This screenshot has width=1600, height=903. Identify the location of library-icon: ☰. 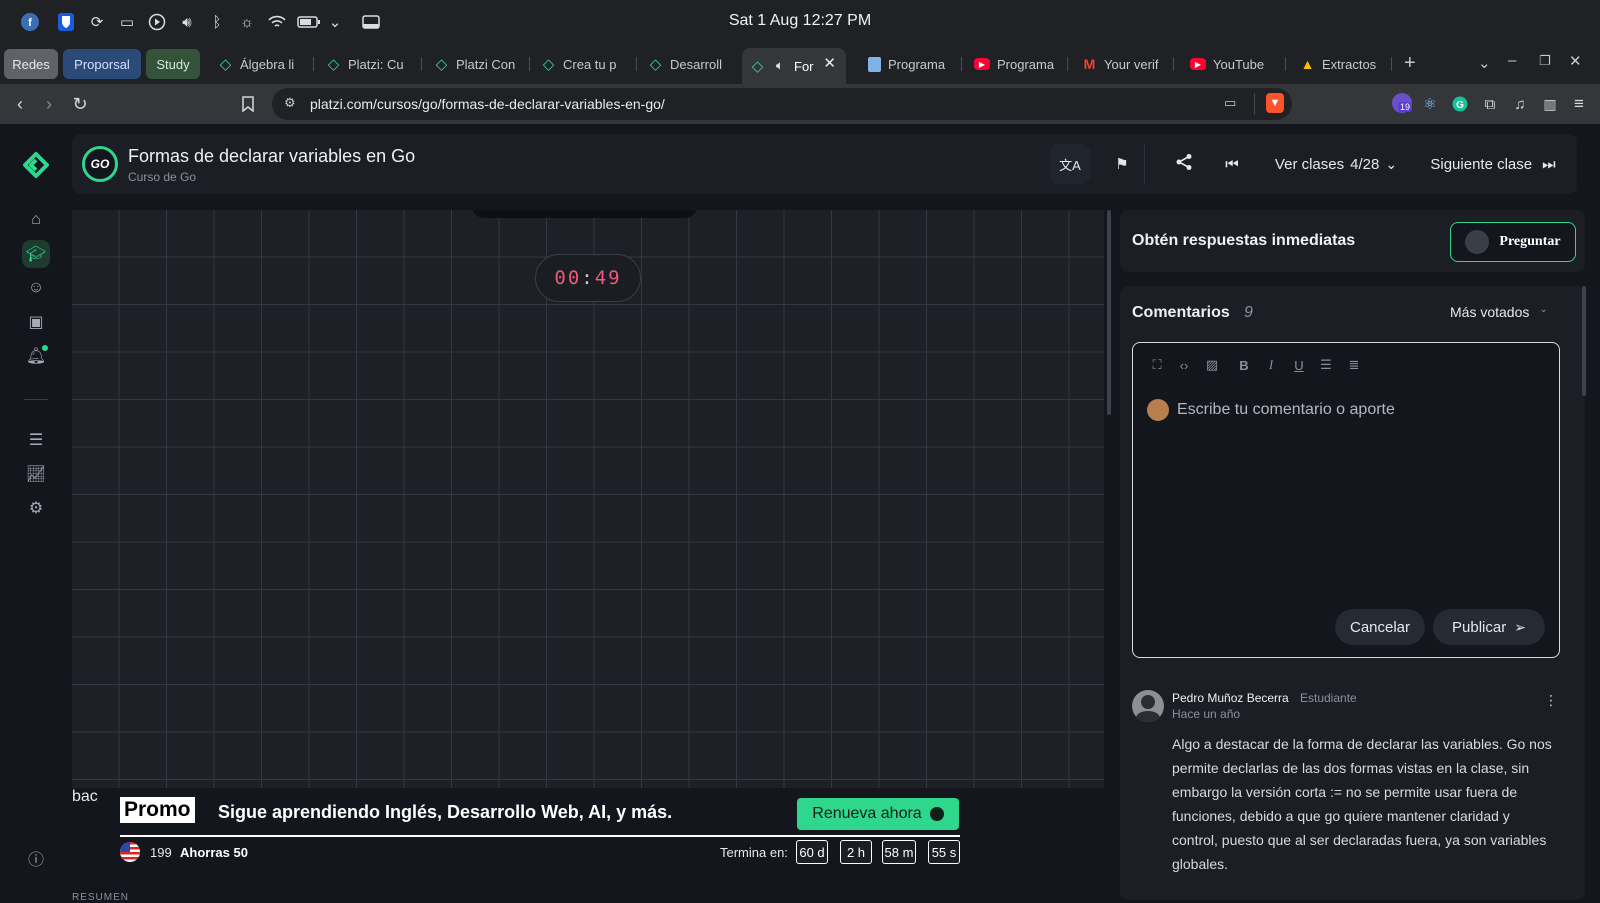
(36, 440).